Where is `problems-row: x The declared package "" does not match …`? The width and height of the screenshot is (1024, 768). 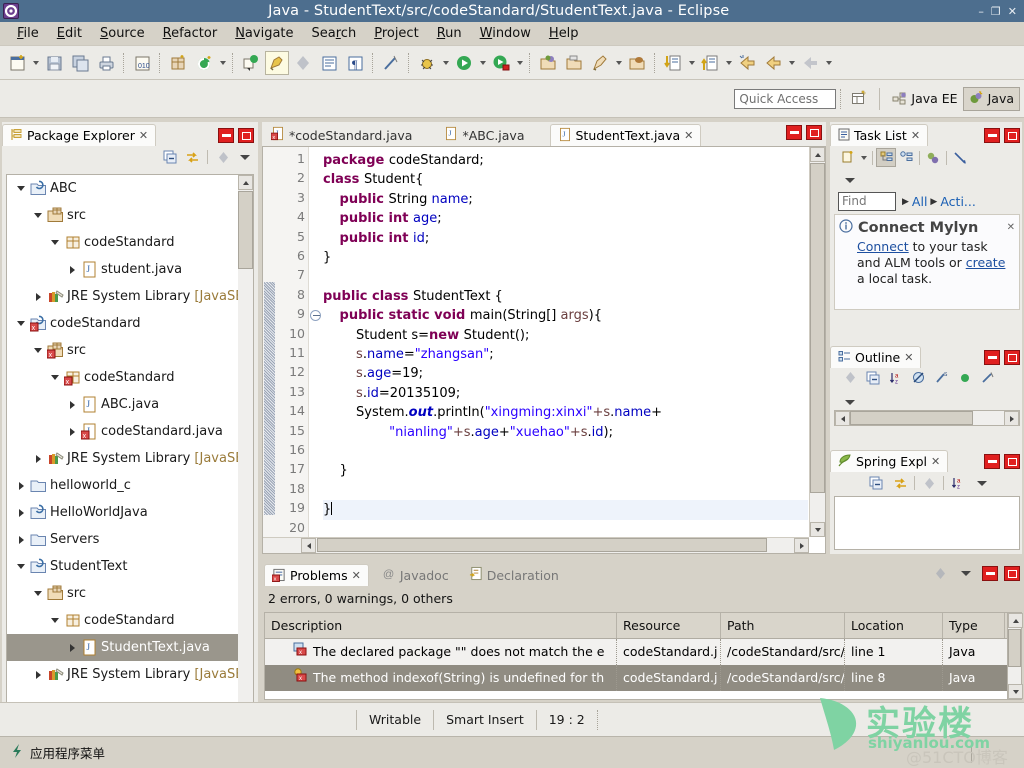 problems-row: x The declared package "" does not match … is located at coordinates (642, 652).